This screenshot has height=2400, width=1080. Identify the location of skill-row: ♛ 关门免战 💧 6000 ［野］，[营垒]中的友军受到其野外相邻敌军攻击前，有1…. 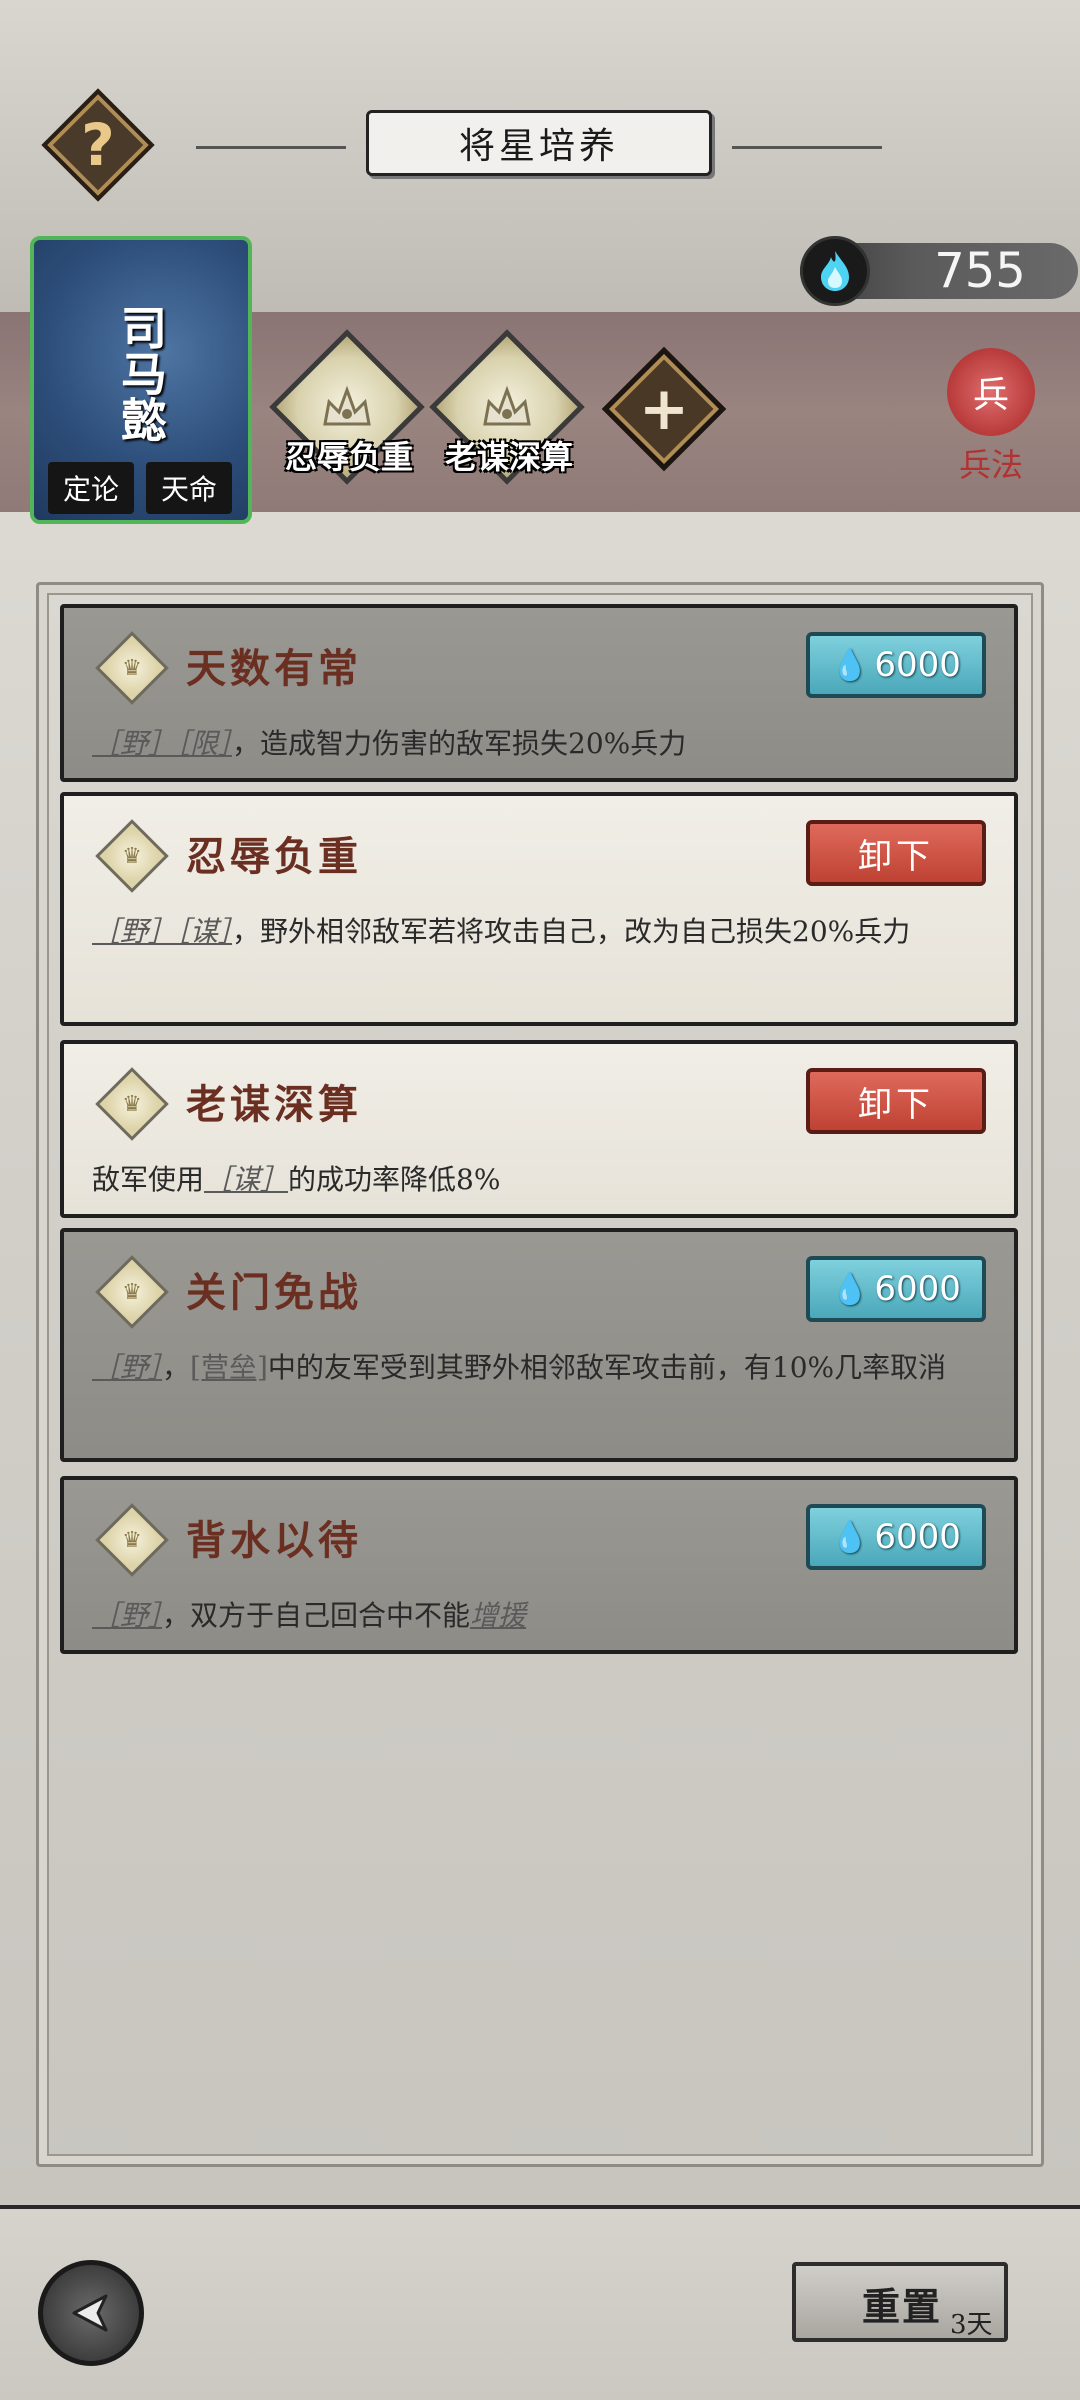
(539, 1345).